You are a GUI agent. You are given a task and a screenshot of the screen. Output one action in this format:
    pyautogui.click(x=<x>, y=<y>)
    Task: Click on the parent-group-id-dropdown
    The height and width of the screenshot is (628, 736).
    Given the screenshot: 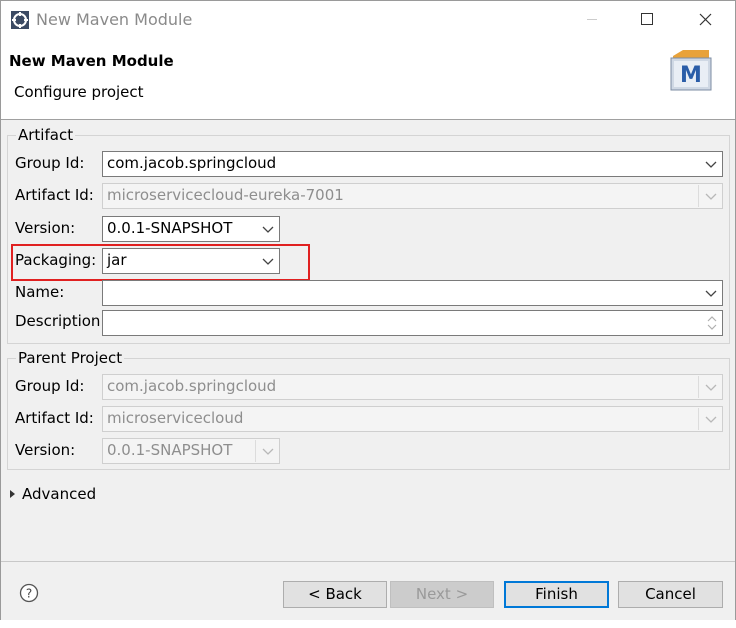 What is the action you would take?
    pyautogui.click(x=710, y=387)
    